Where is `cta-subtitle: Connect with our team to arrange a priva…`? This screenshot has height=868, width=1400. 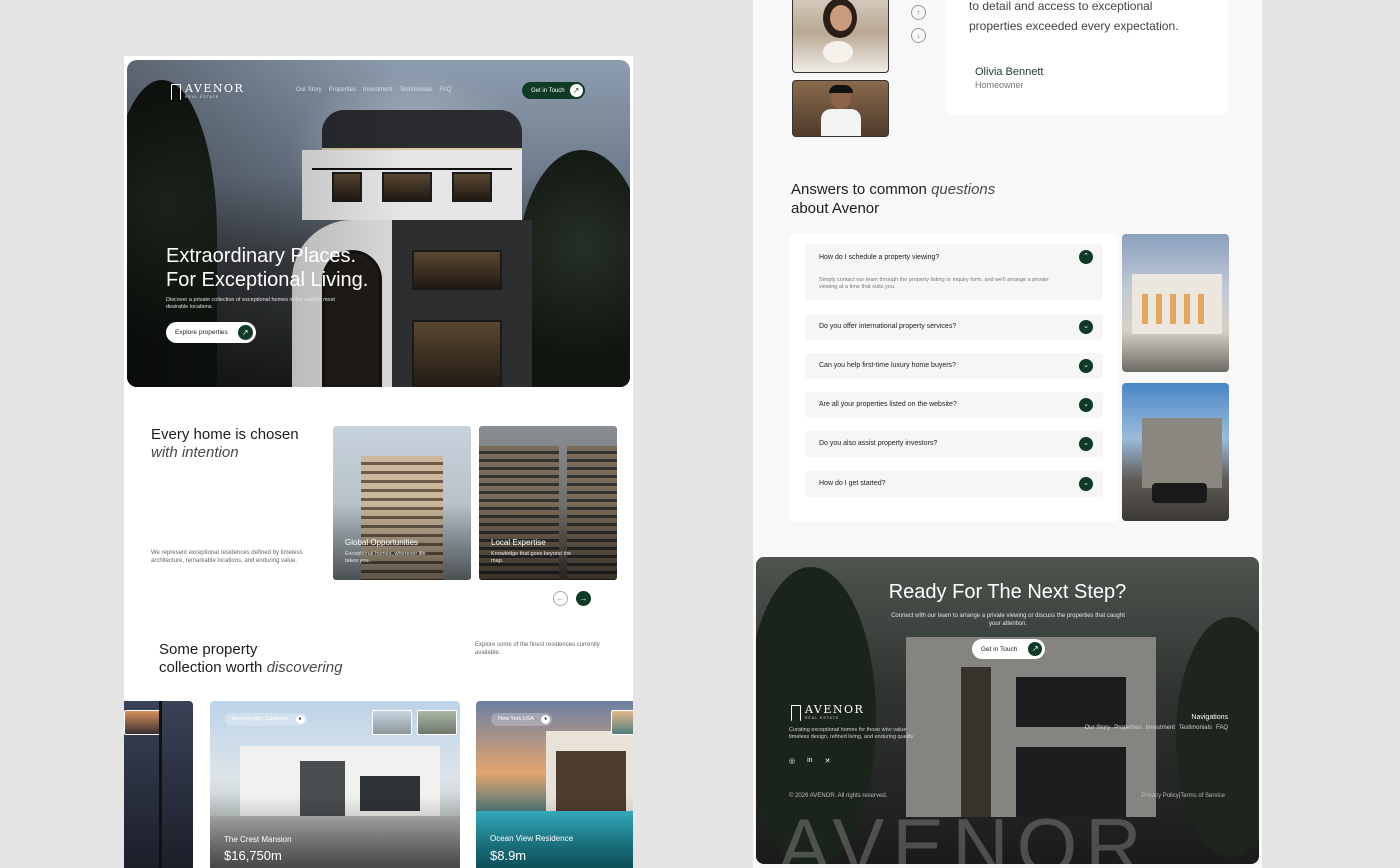
cta-subtitle: Connect with our team to arrange a priva… is located at coordinates (1008, 620).